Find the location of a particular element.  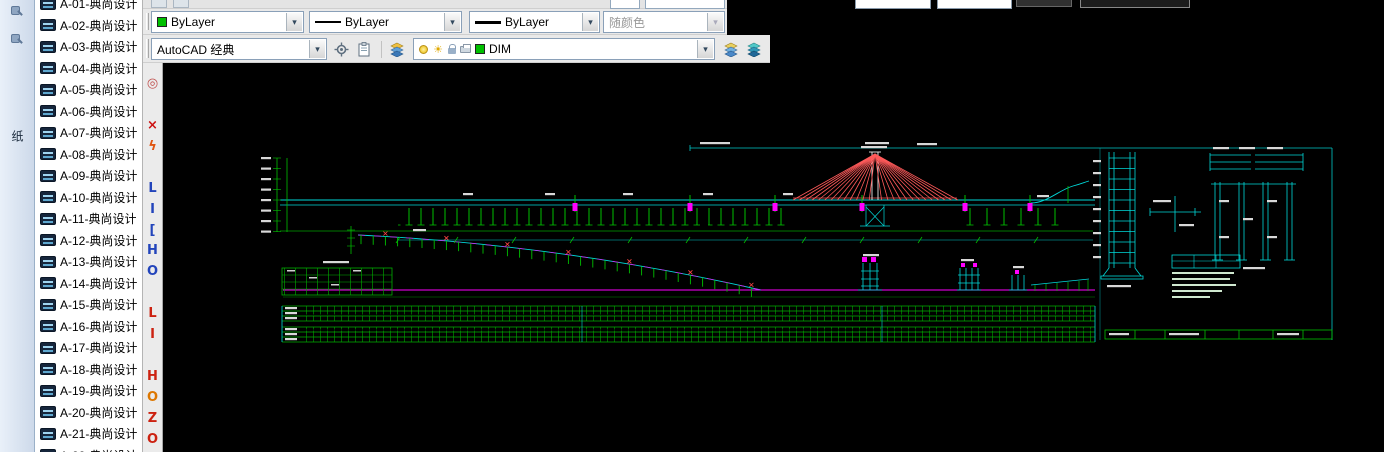

tool-bracket-blue-icon: [ is located at coordinates (152, 230).